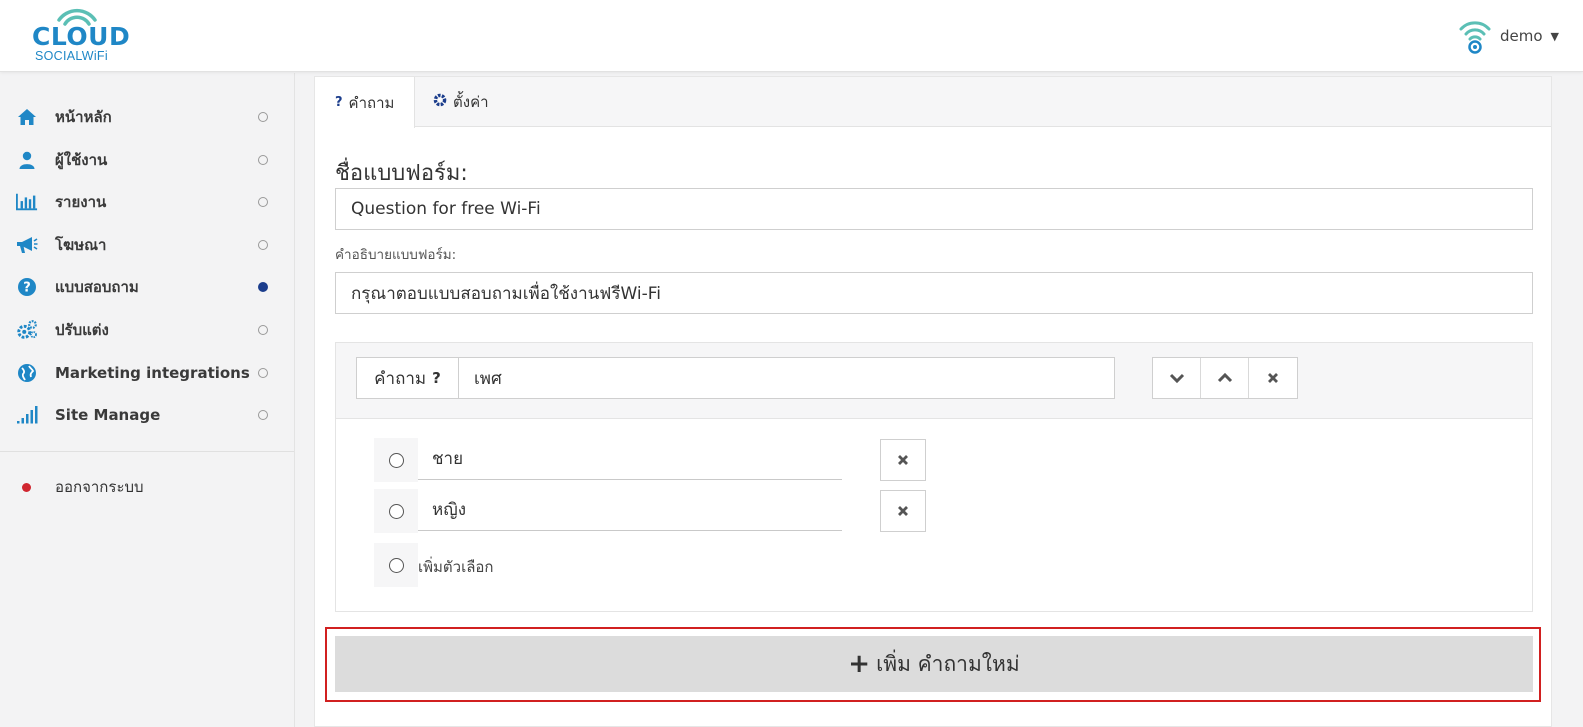 Image resolution: width=1583 pixels, height=727 pixels. What do you see at coordinates (147, 287) in the screenshot?
I see `sidebar-item-survey: ? แบบสอบถาม` at bounding box center [147, 287].